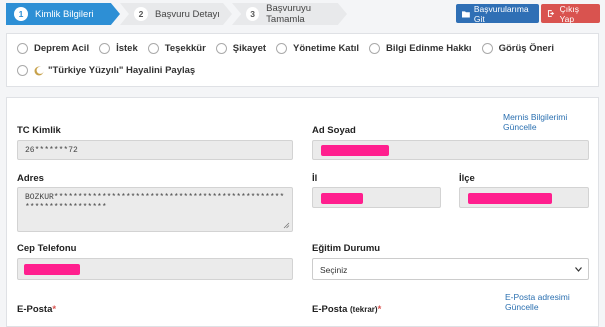 Image resolution: width=605 pixels, height=327 pixels. I want to click on step-label: Başvuruyu Tamamla, so click(289, 14).